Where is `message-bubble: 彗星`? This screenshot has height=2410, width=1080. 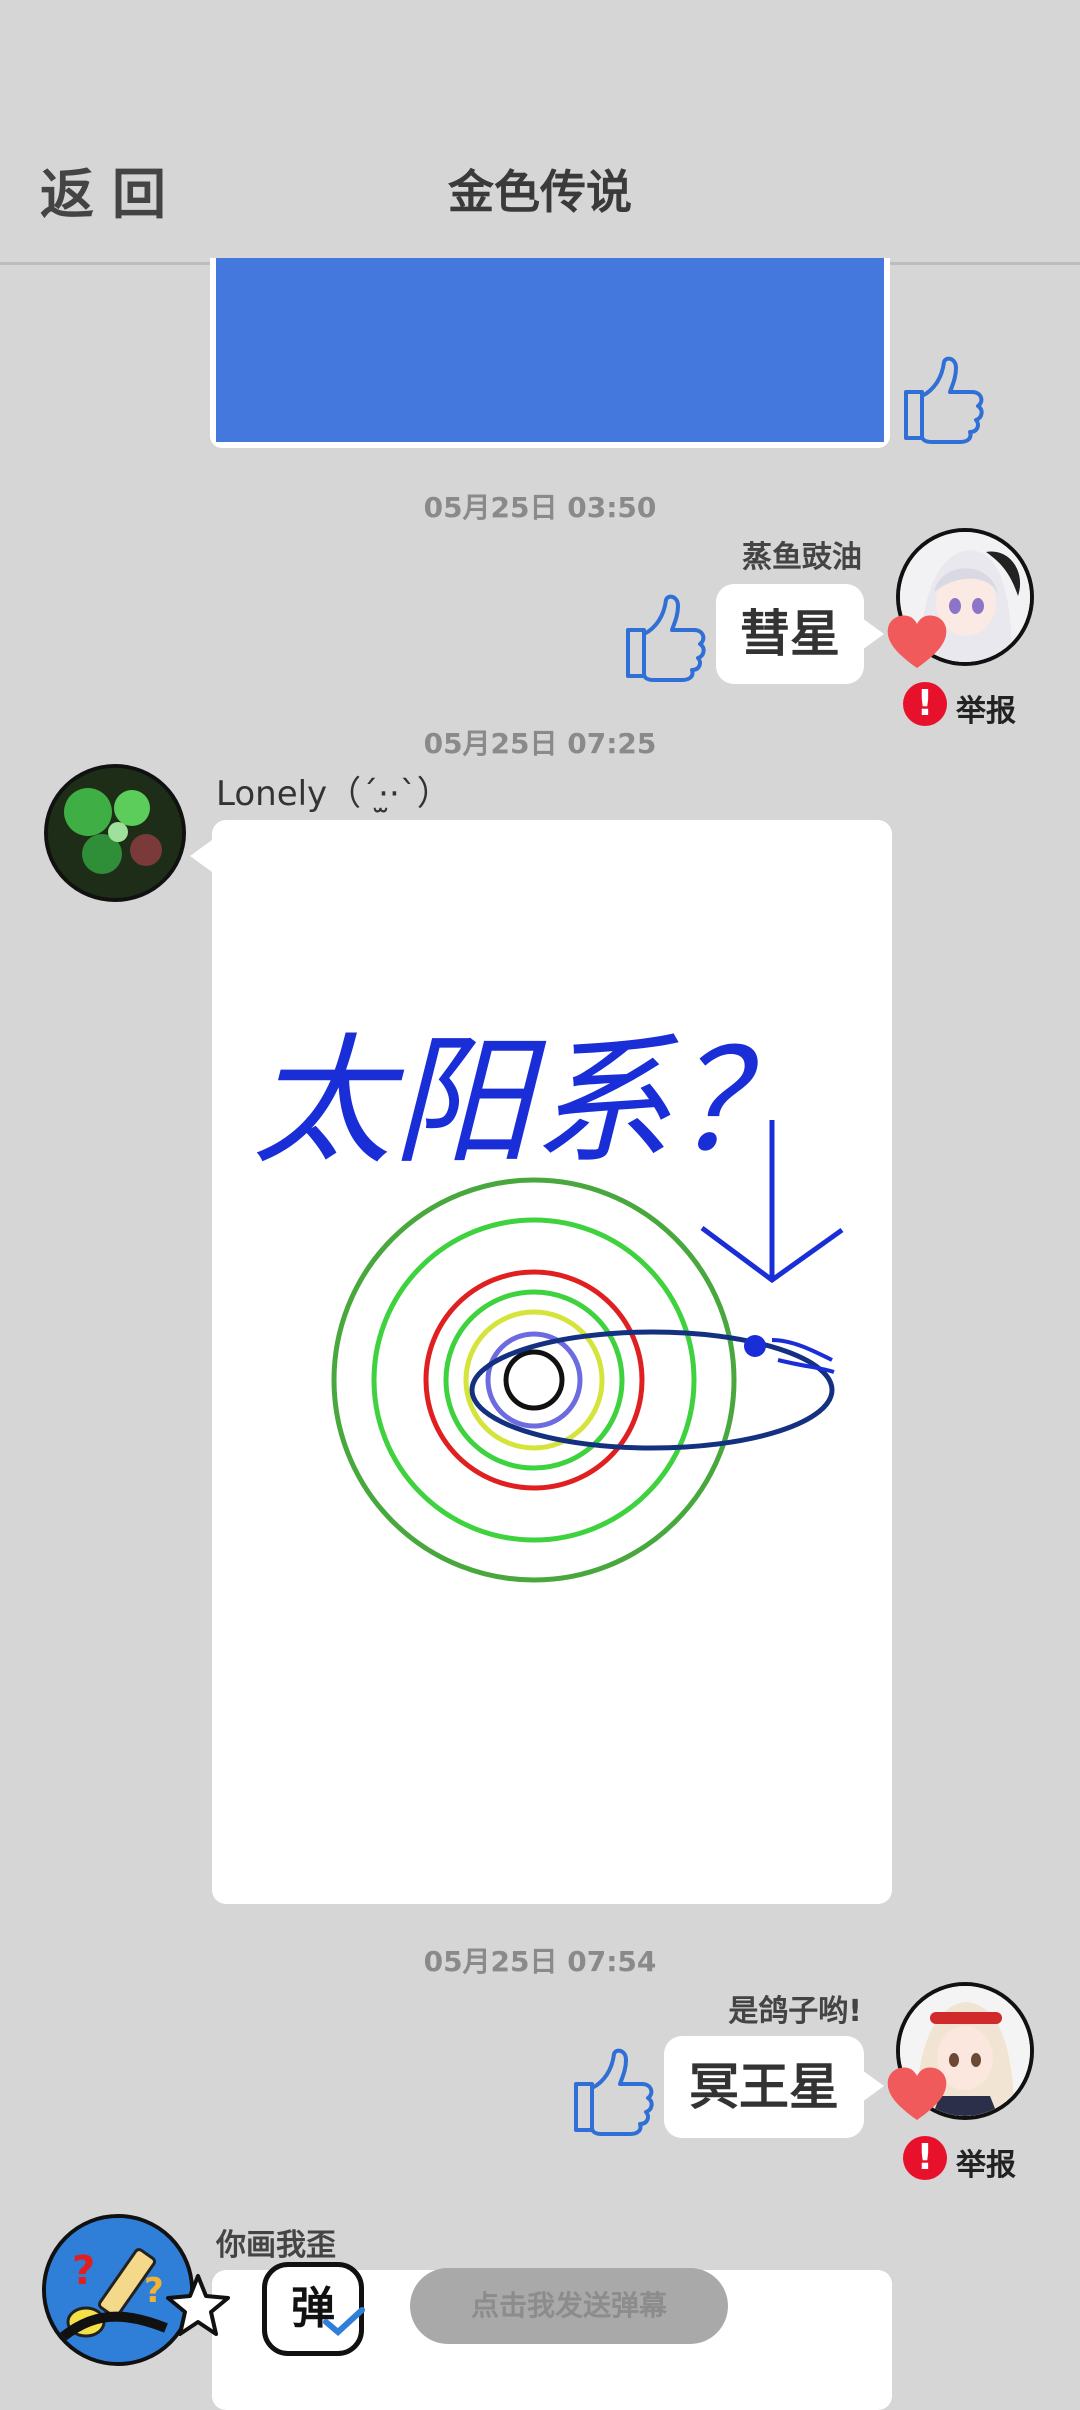 message-bubble: 彗星 is located at coordinates (790, 634).